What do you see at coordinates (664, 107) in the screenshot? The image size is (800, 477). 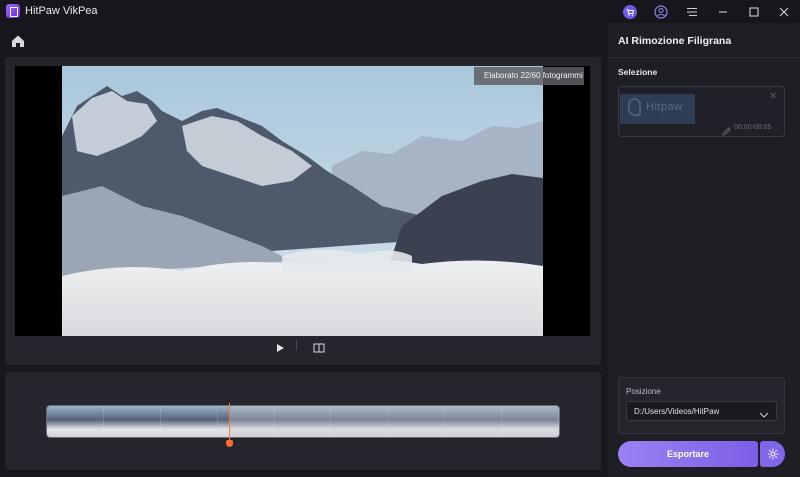 I see `watermark-text: Hitpaw` at bounding box center [664, 107].